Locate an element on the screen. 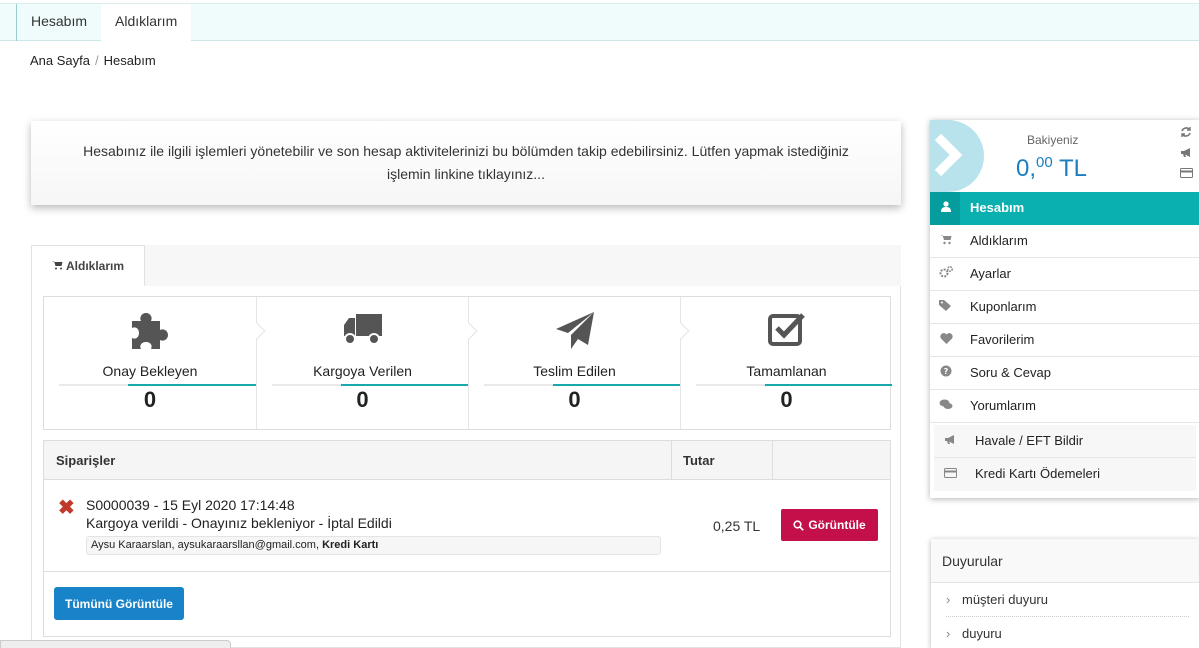 The image size is (1199, 648). comments-icon is located at coordinates (946, 406).